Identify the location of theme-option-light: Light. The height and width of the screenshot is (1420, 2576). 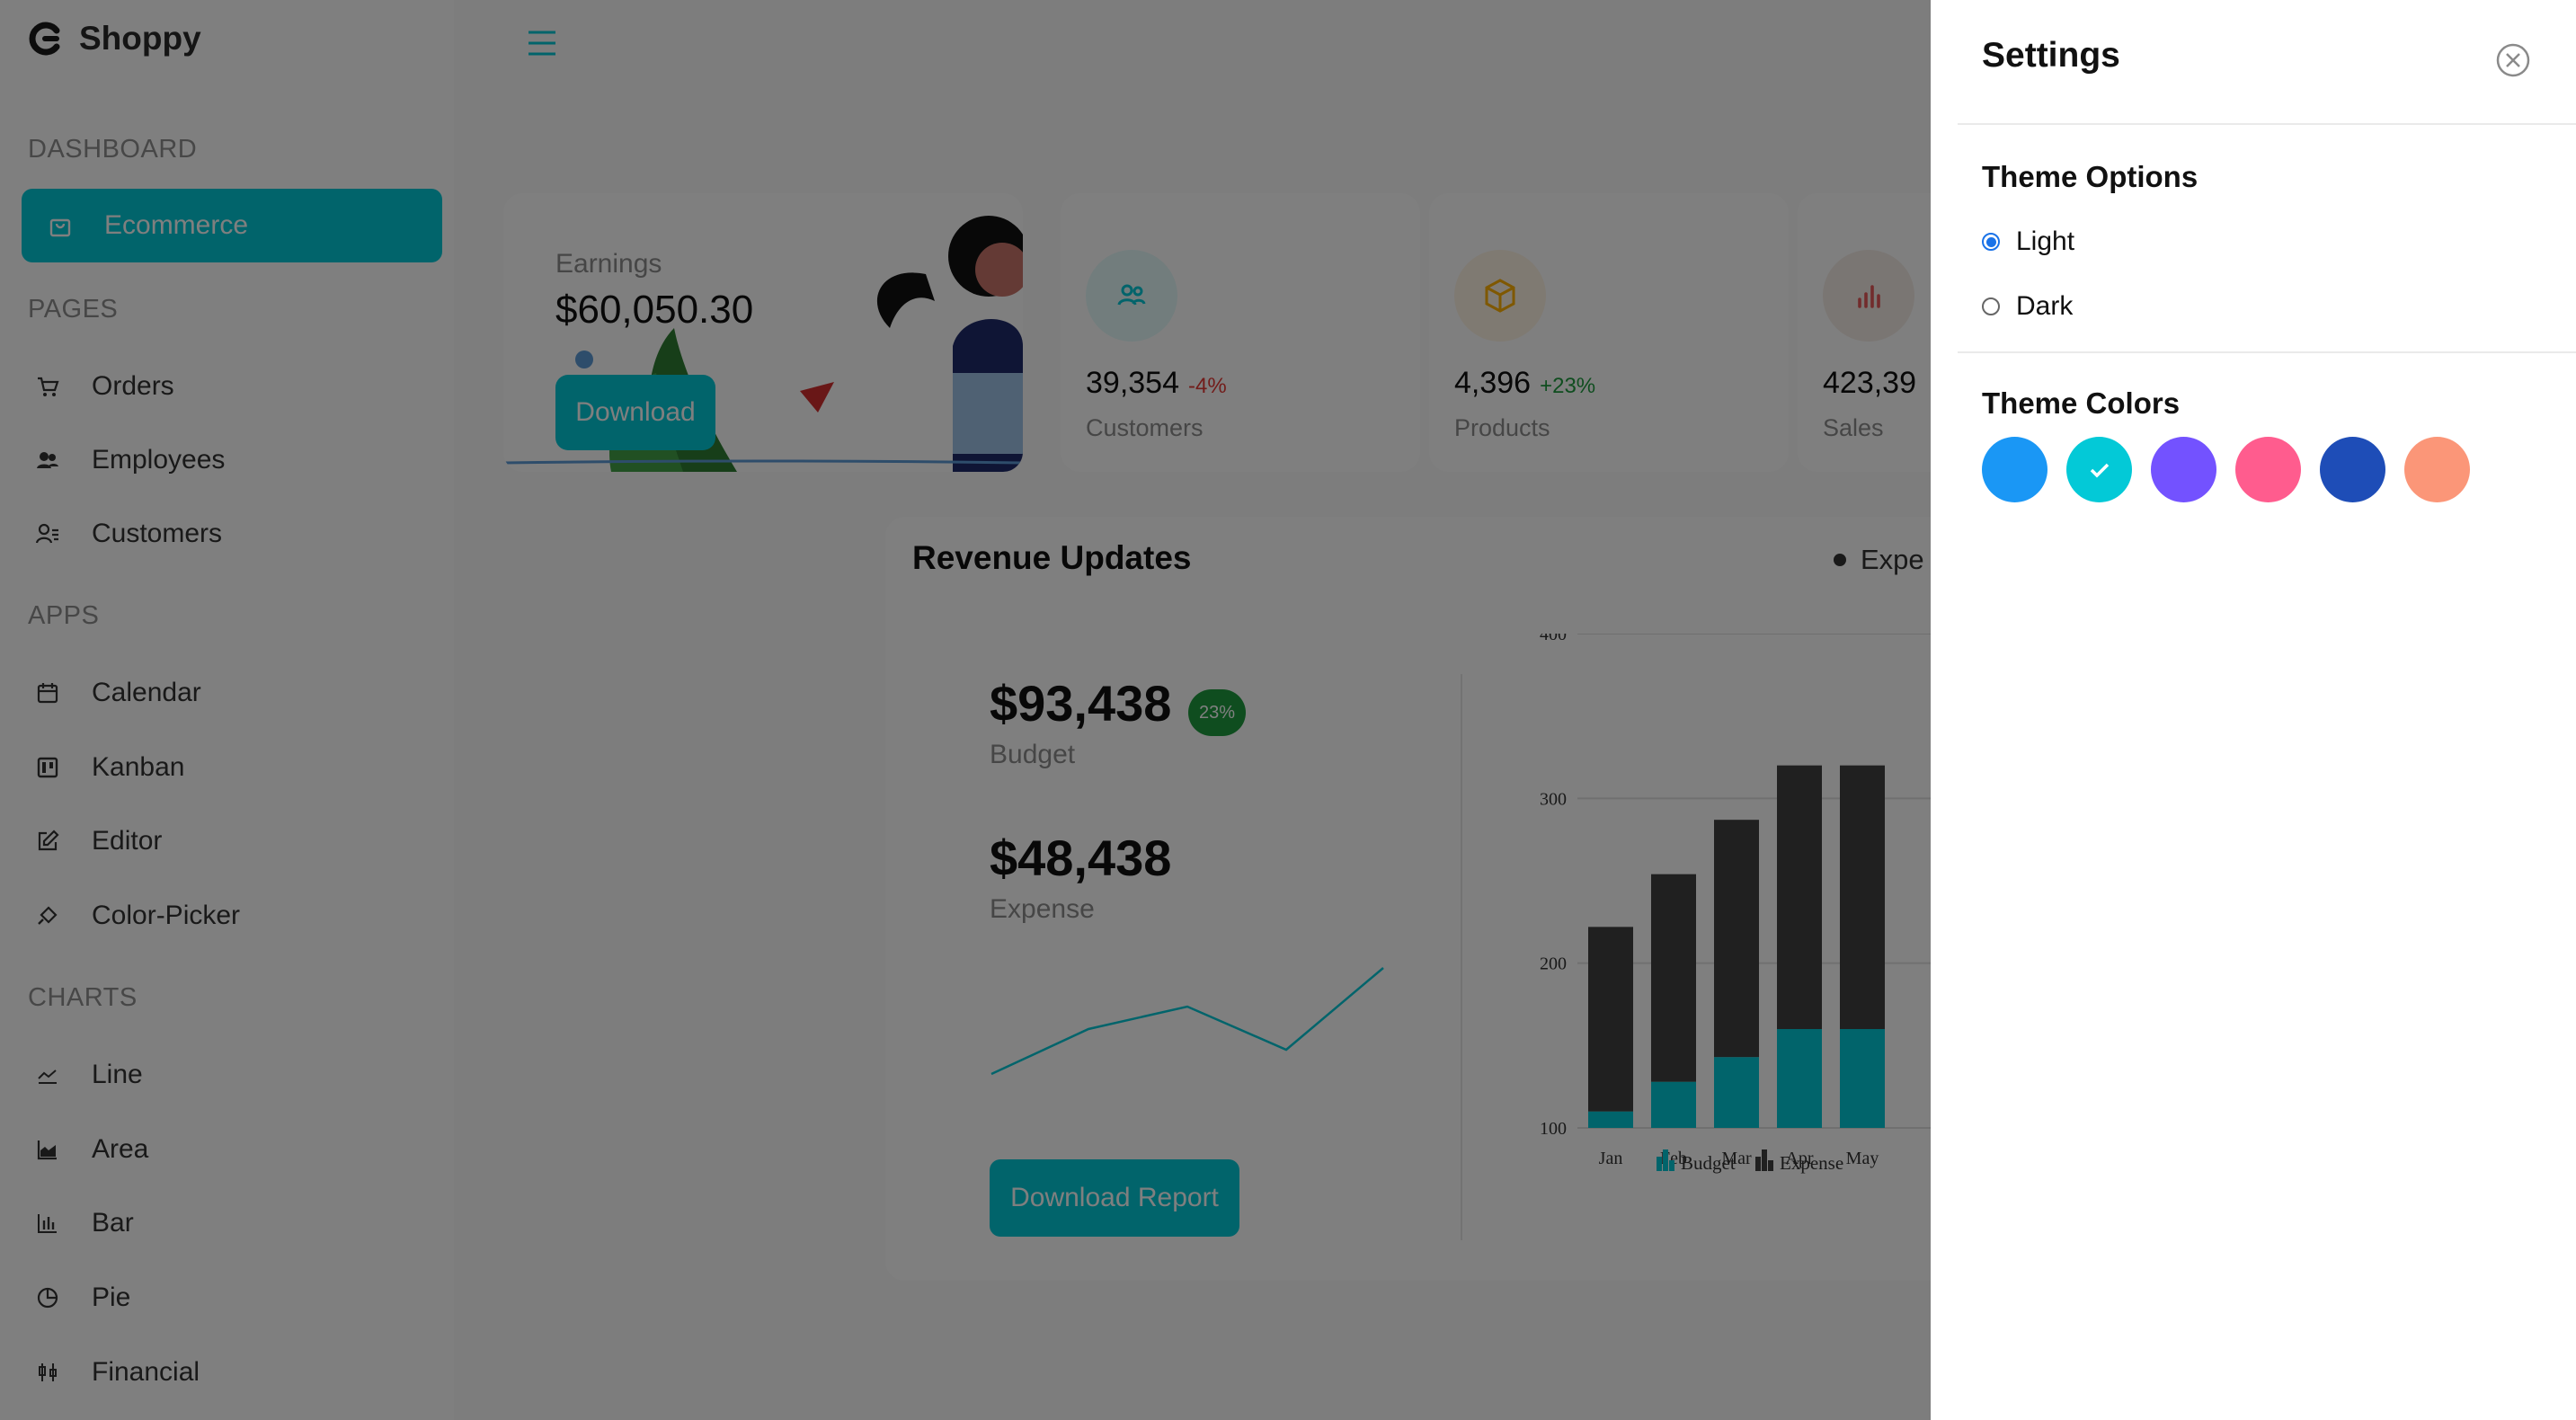
(2028, 241).